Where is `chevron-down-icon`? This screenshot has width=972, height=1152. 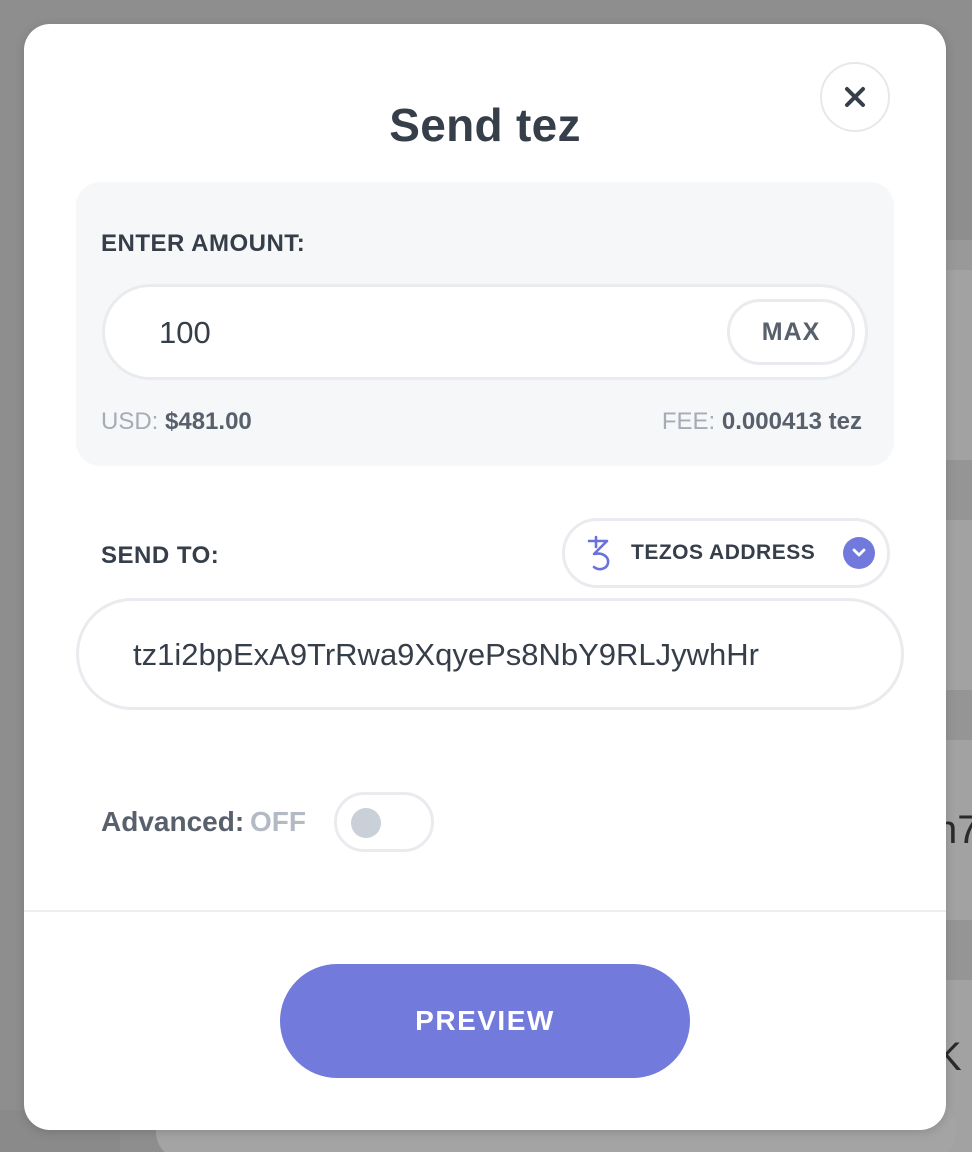 chevron-down-icon is located at coordinates (859, 553).